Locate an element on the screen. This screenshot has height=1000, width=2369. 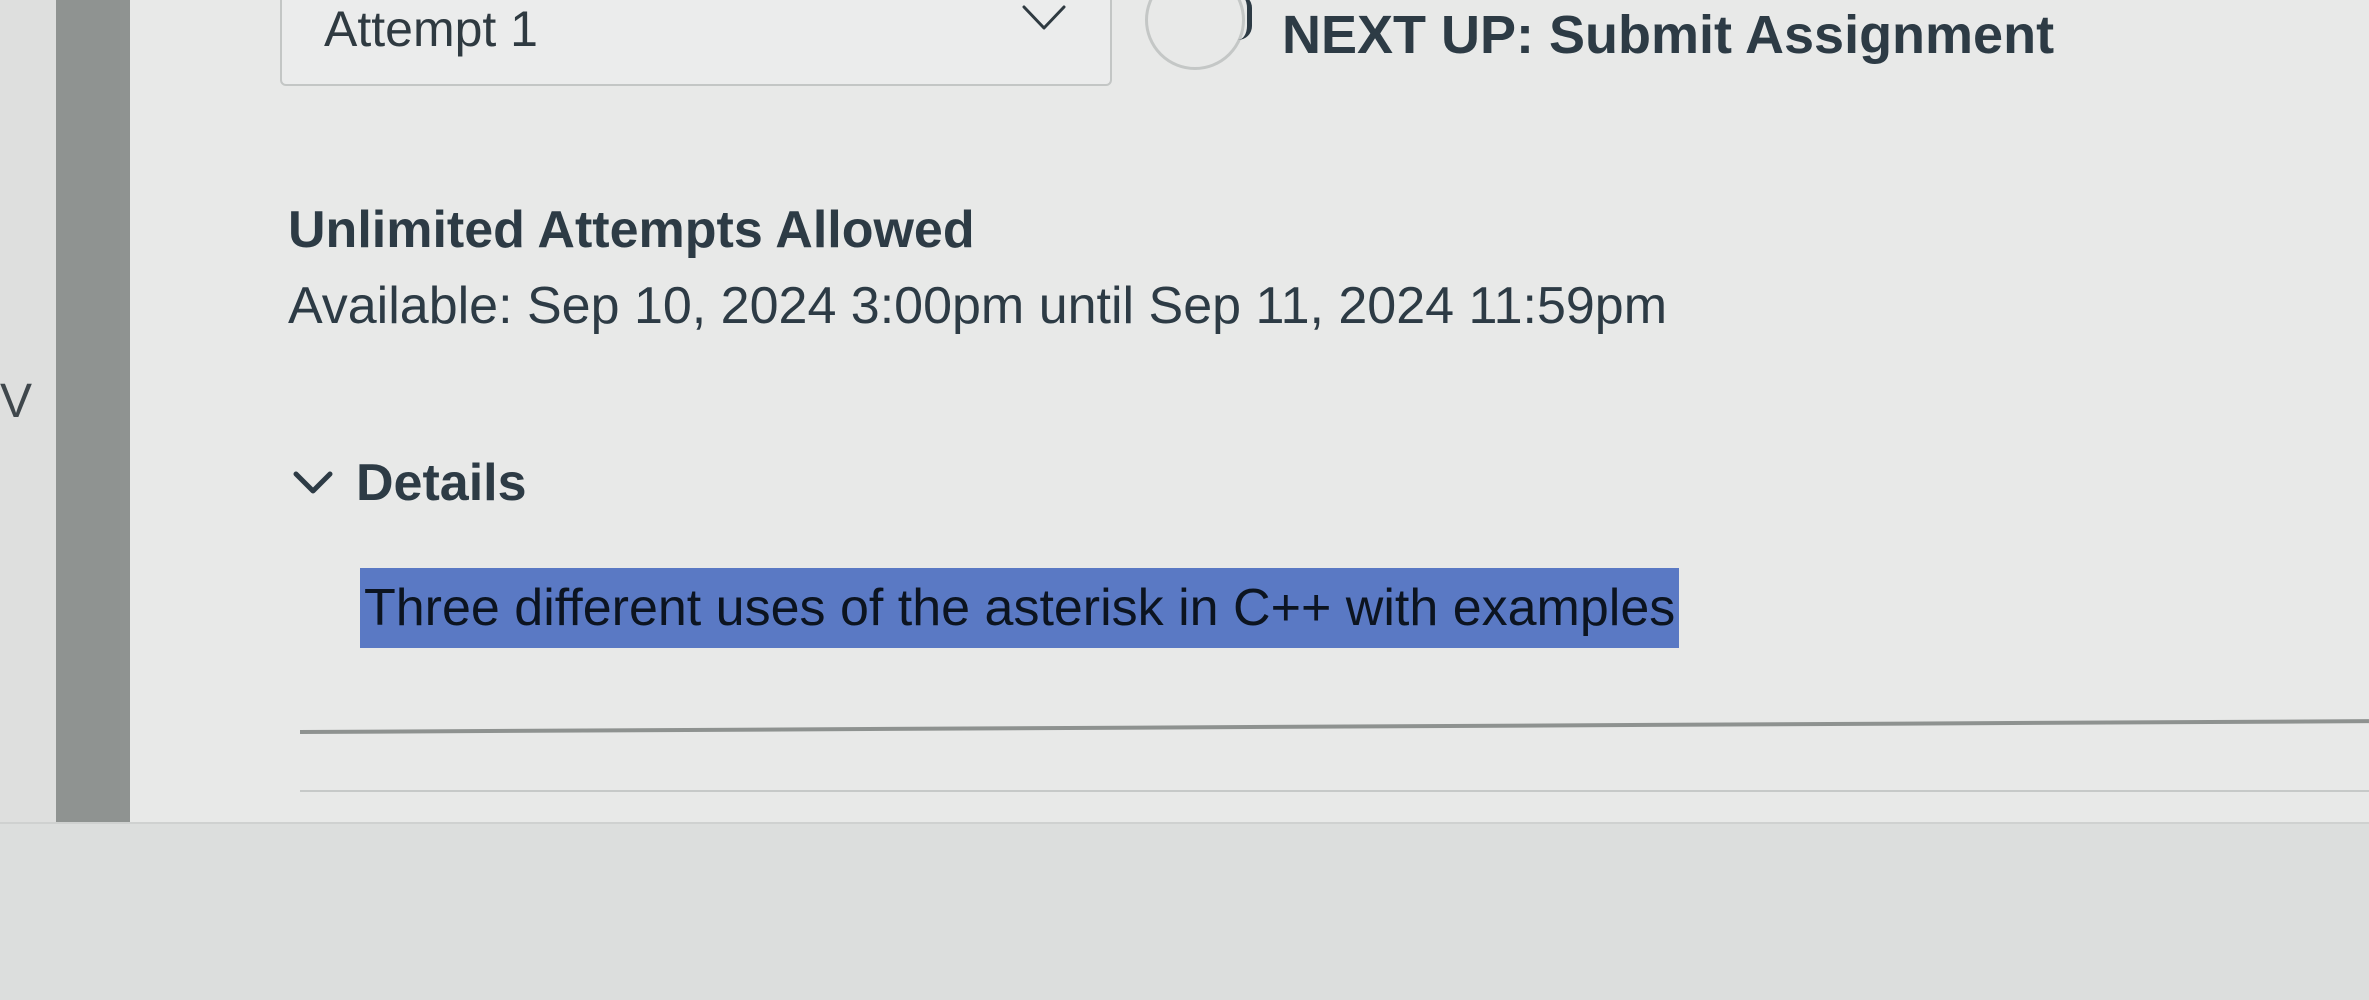
section-divider is located at coordinates (1334, 791).